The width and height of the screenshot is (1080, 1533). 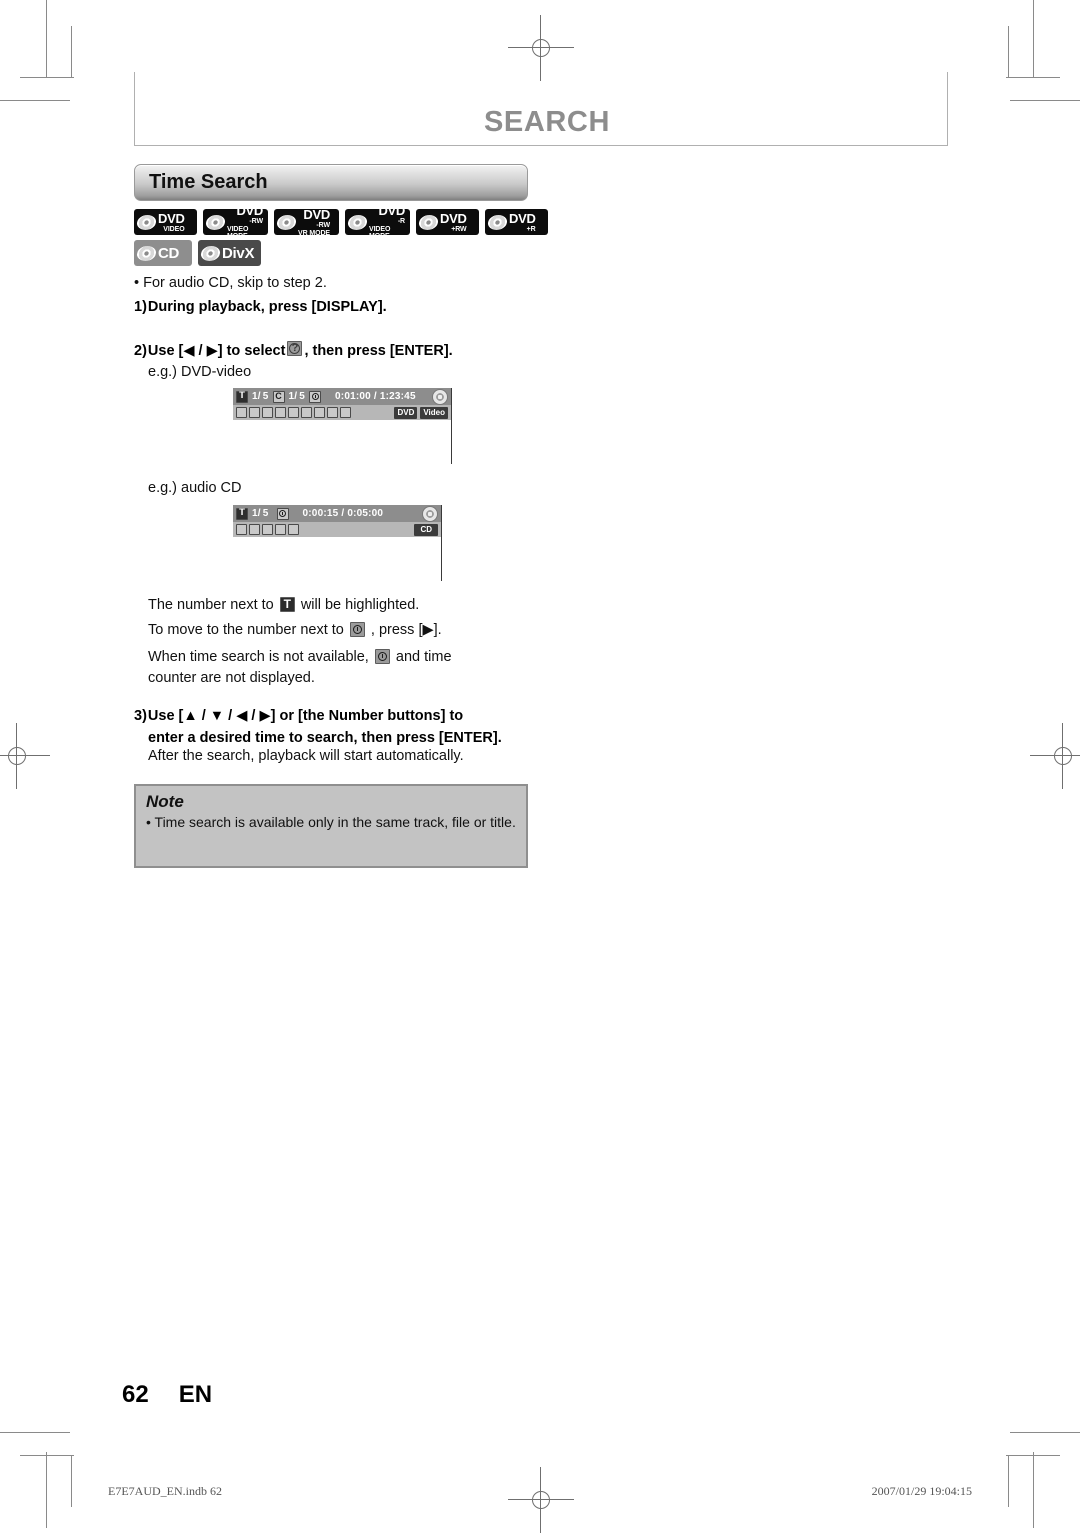 What do you see at coordinates (1033, 39) in the screenshot?
I see `crop-mark-top-right-v` at bounding box center [1033, 39].